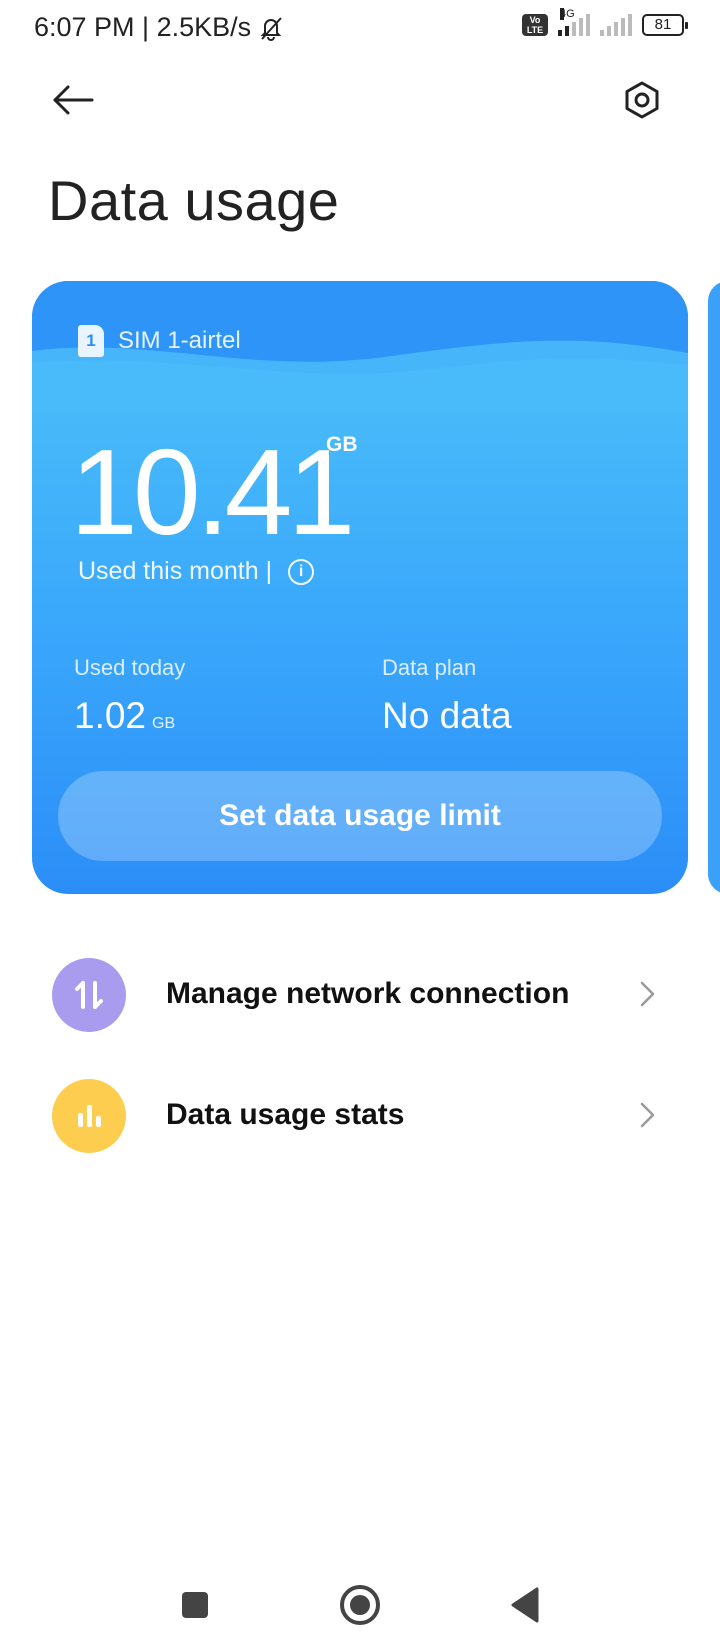  Describe the element at coordinates (179, 340) in the screenshot. I see `sim-label: SIM 1-airtel` at that location.